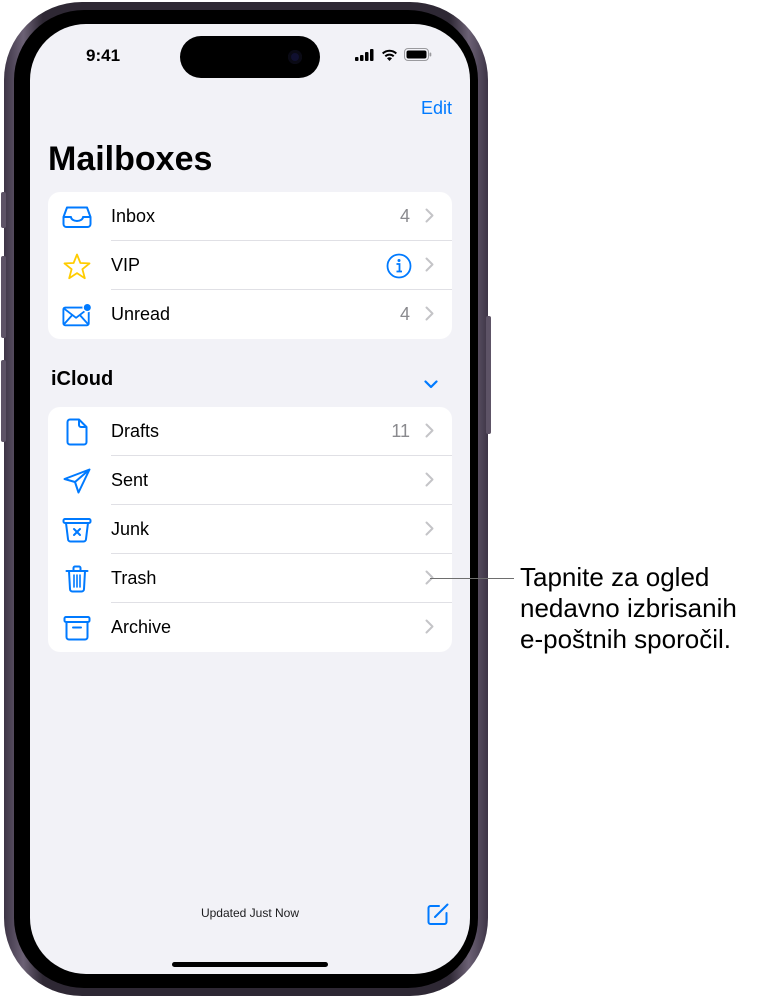  I want to click on mailbox-row-inbox: Inbox 4, so click(250, 216).